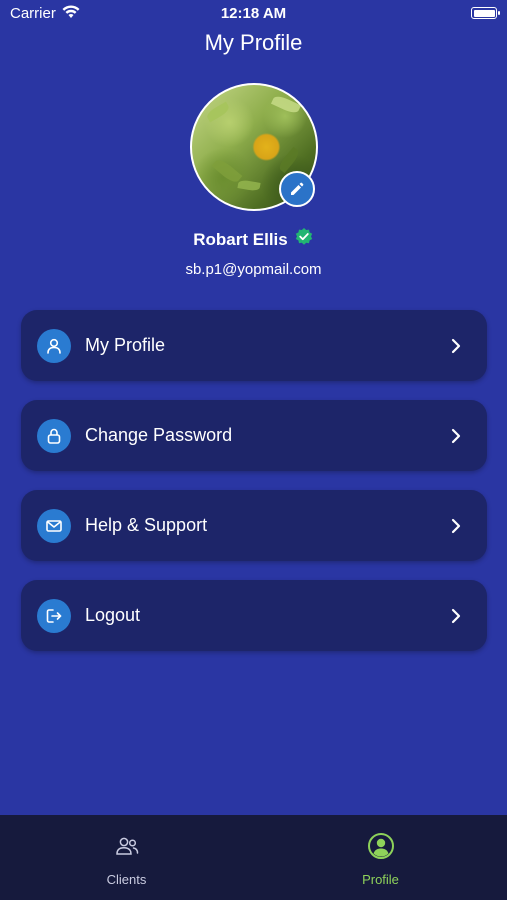  Describe the element at coordinates (254, 435) in the screenshot. I see `menu-item-change-password: Change Password` at that location.